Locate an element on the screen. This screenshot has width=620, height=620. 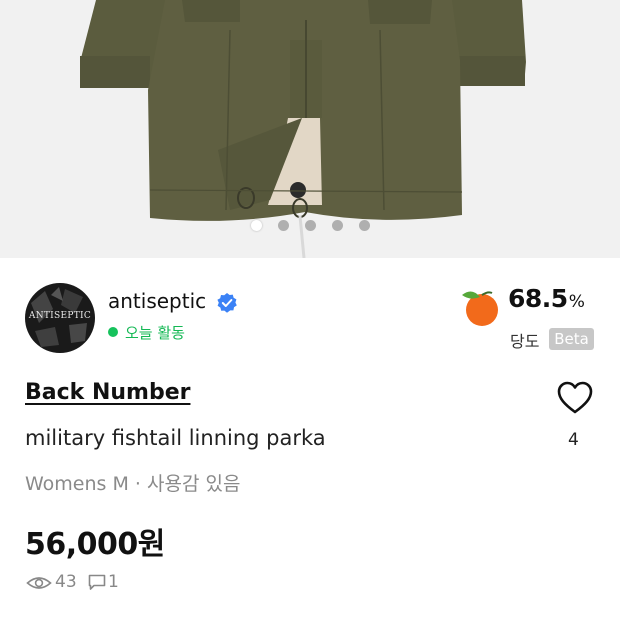
beta-badge: Beta is located at coordinates (571, 339).